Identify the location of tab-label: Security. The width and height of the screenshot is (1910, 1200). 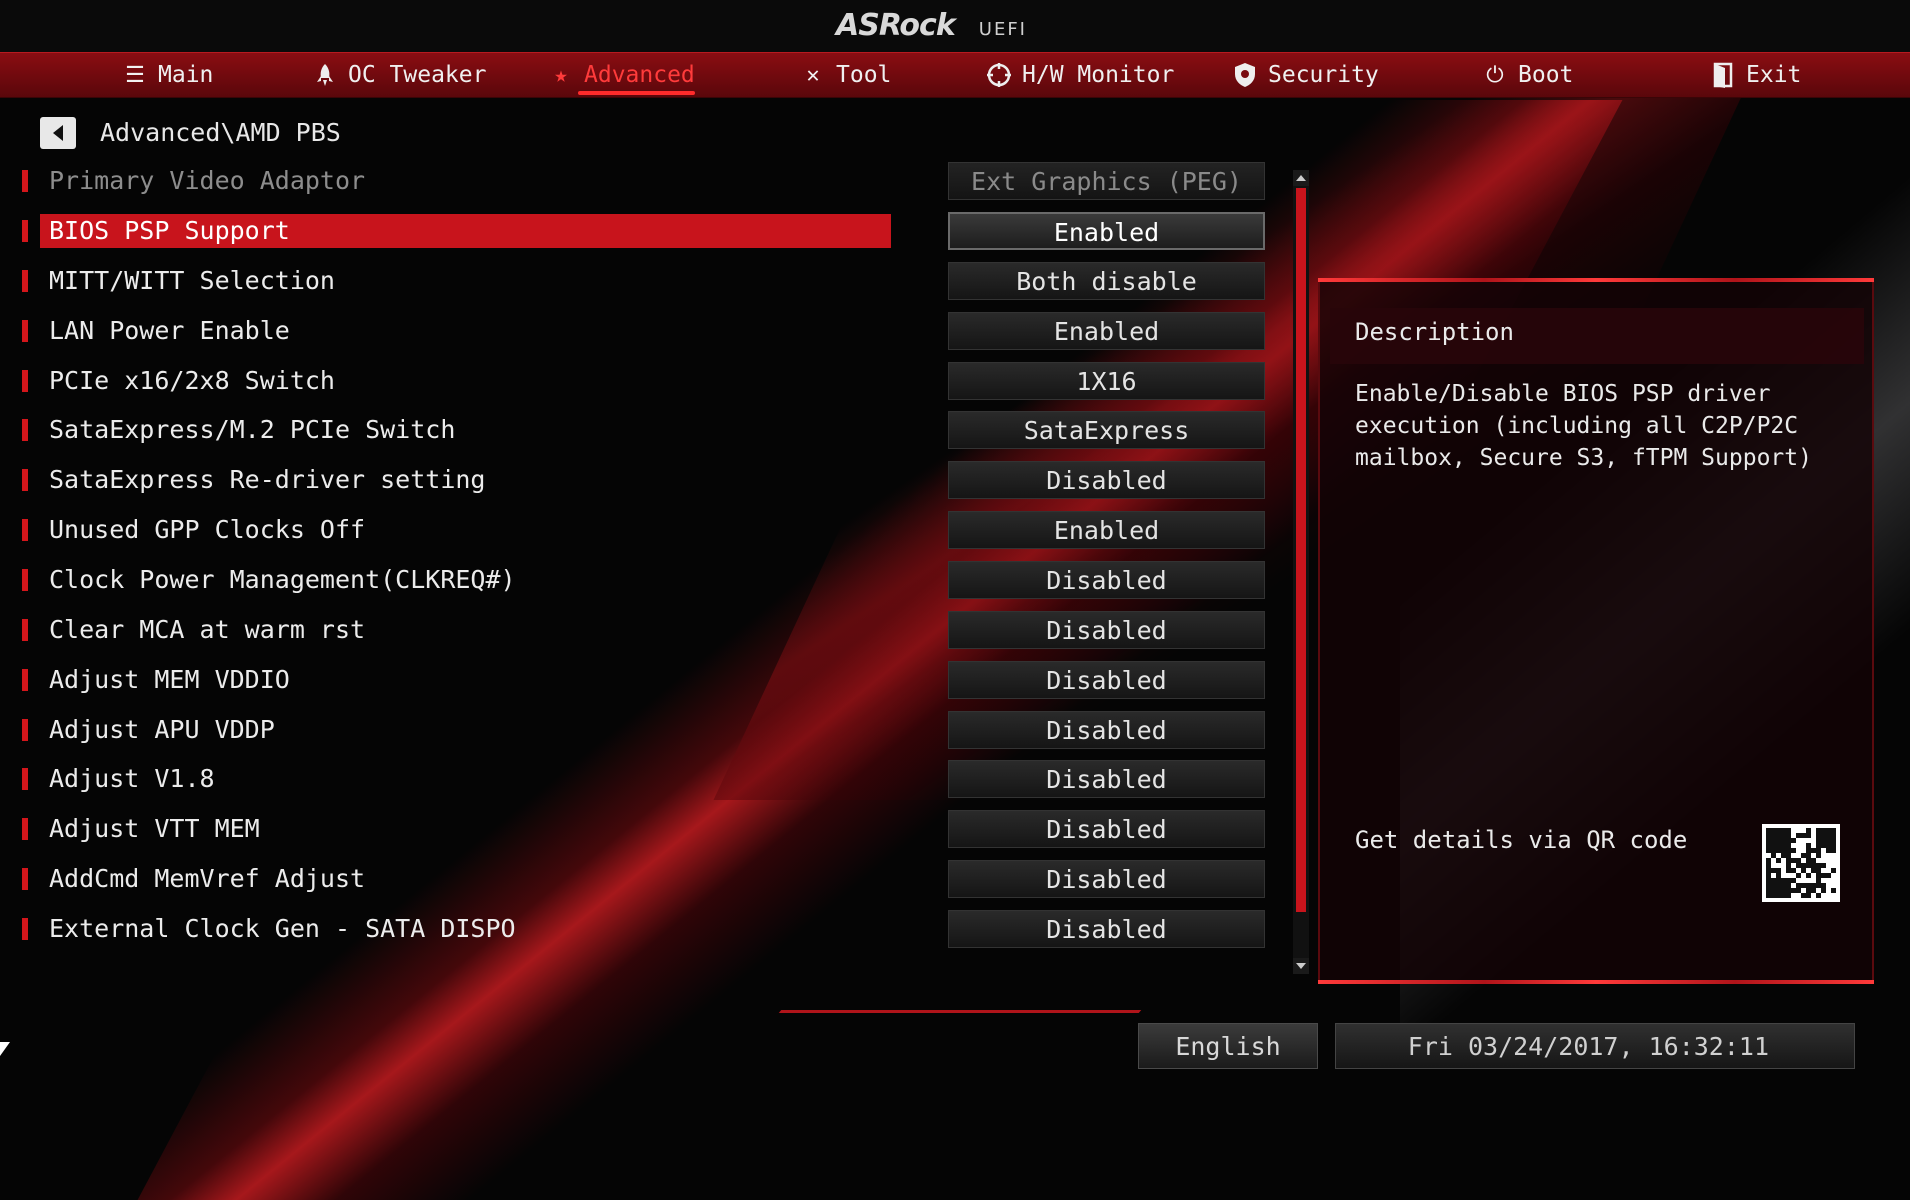
(1323, 75).